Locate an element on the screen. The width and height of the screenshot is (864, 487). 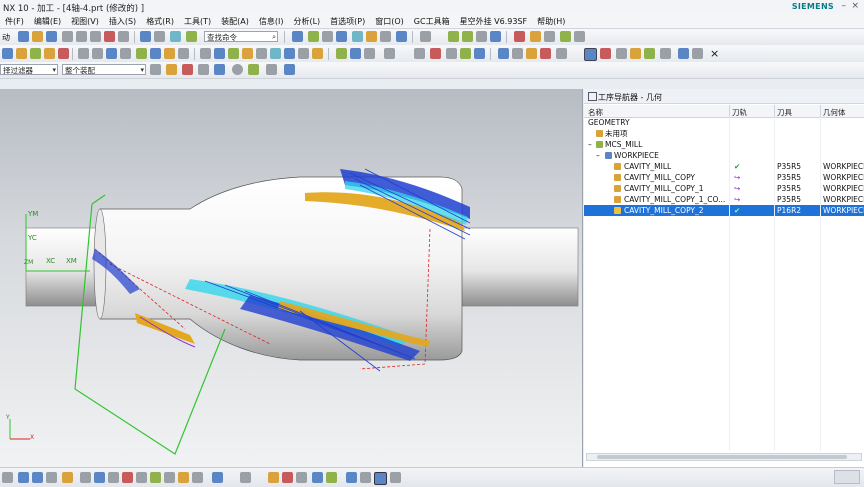
snap-tangent-icon is located at coordinates (127, 477).